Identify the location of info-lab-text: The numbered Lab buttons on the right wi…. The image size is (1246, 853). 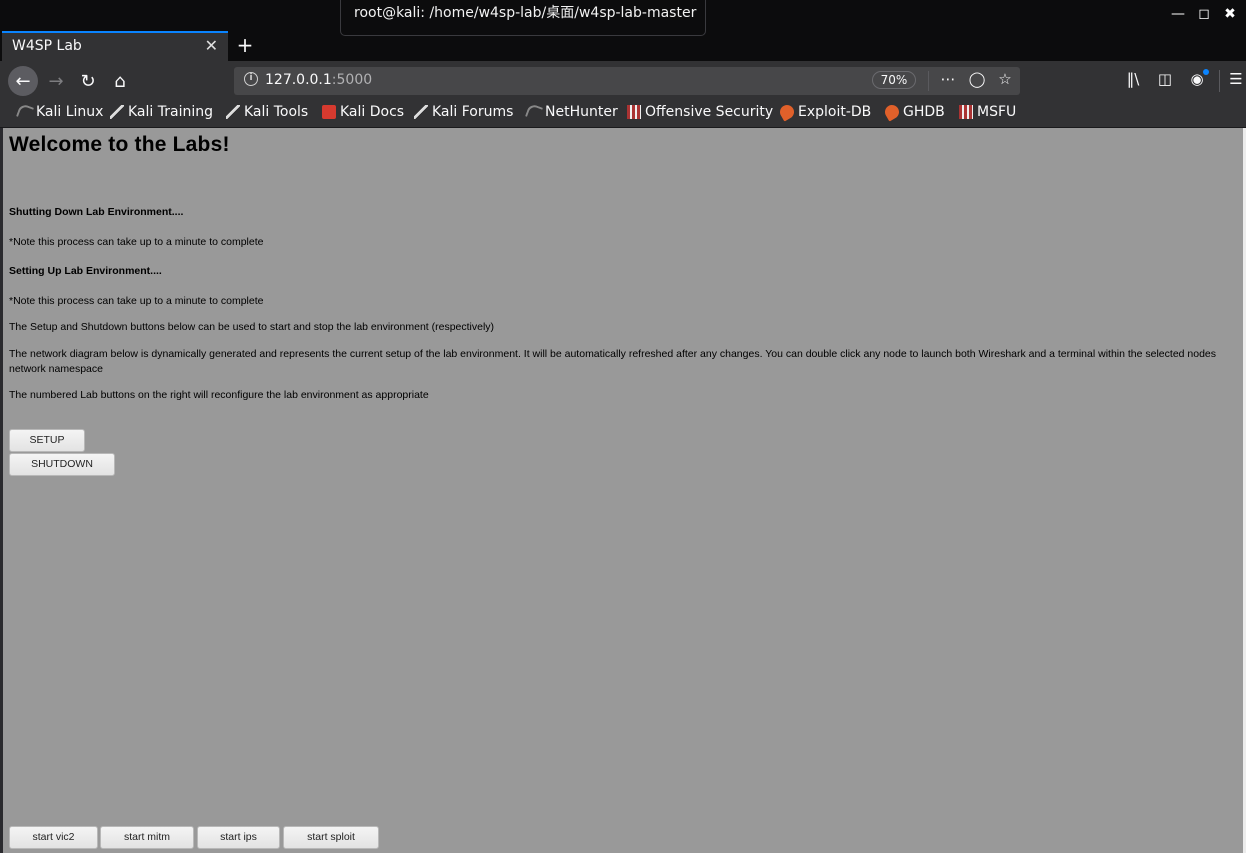
(219, 395).